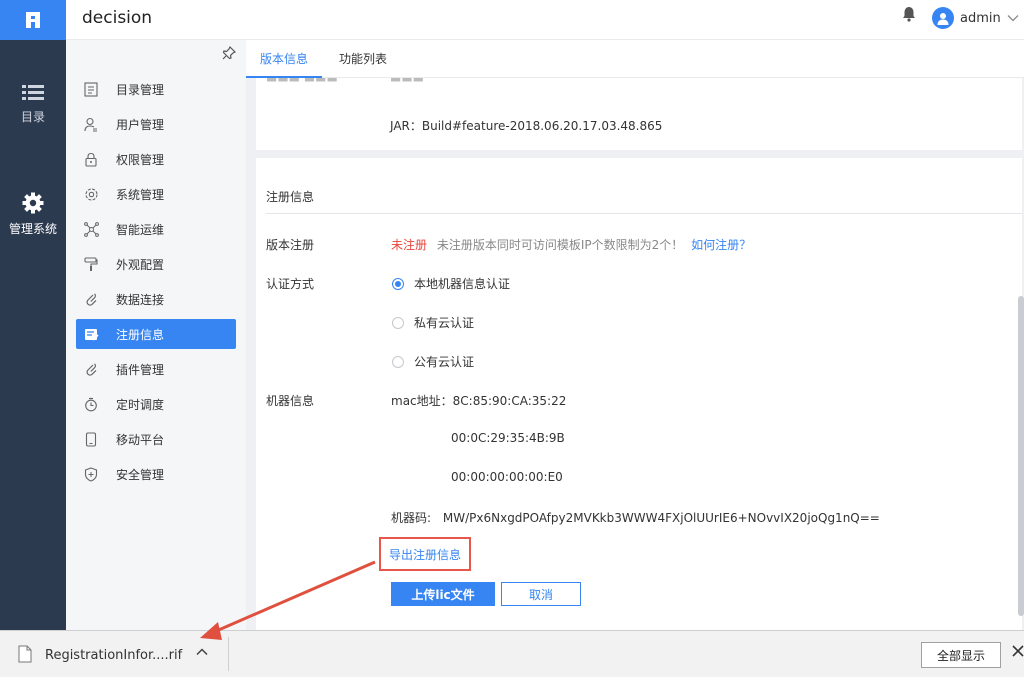  I want to click on sidebar-item-label: 系统管理, so click(140, 194).